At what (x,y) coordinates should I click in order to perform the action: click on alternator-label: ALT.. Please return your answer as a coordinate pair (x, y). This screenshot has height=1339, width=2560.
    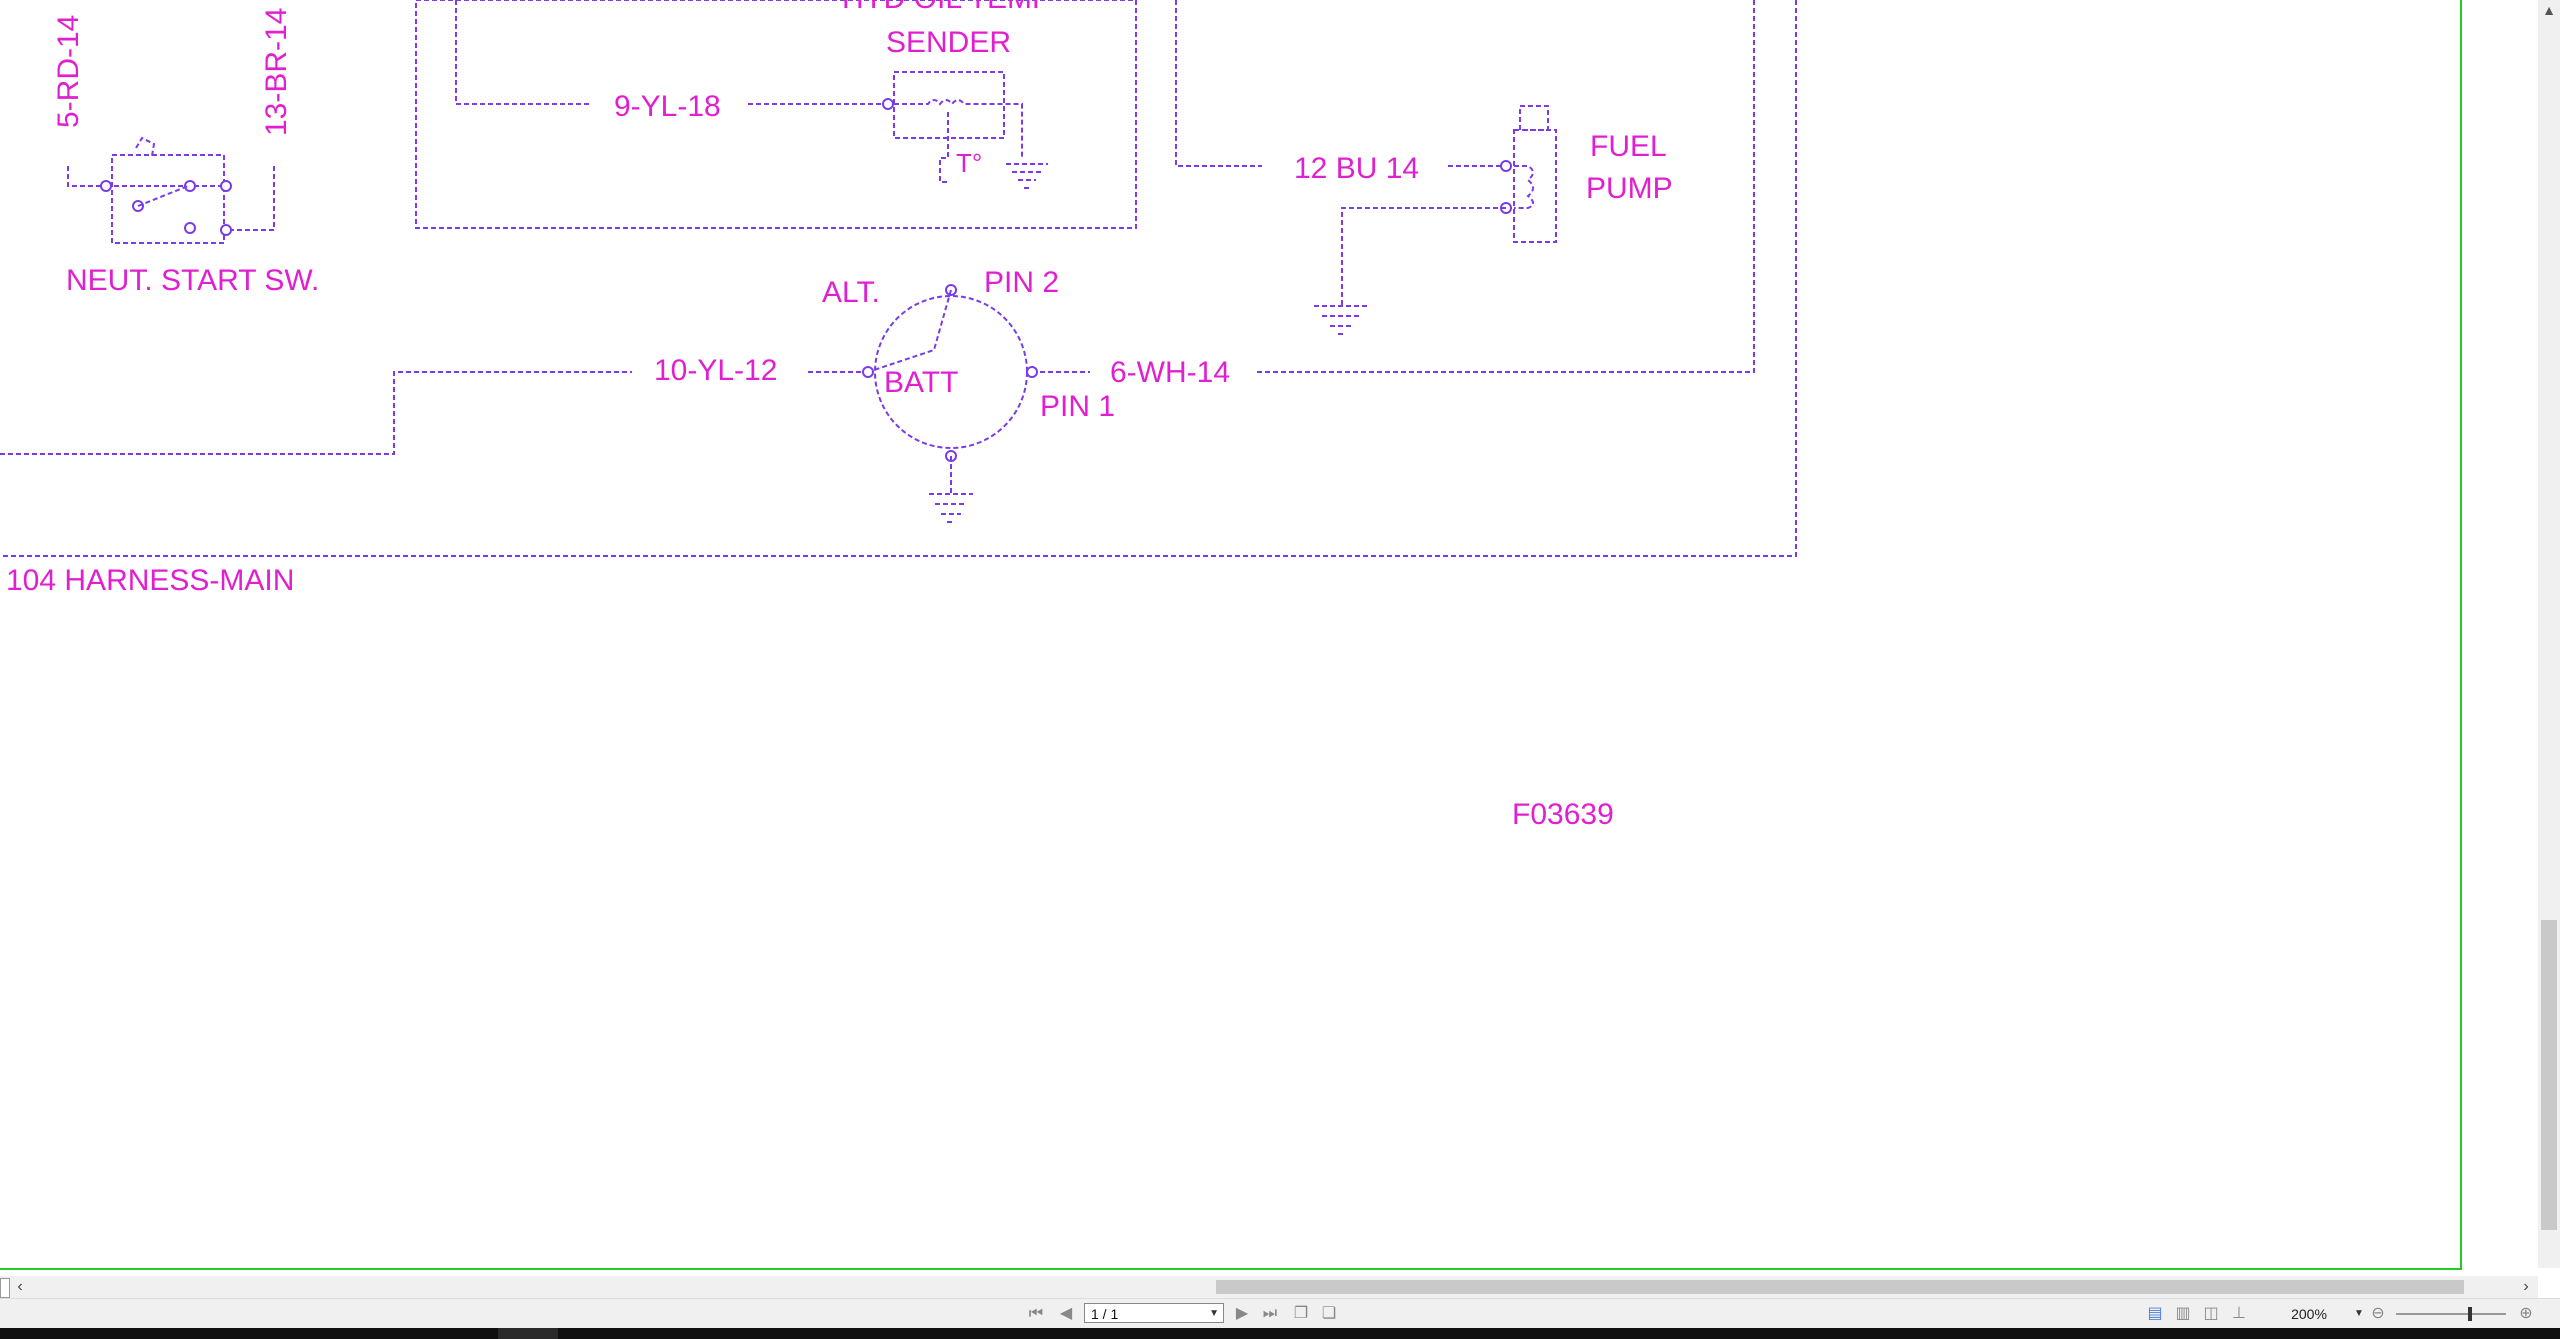
    Looking at the image, I should click on (851, 292).